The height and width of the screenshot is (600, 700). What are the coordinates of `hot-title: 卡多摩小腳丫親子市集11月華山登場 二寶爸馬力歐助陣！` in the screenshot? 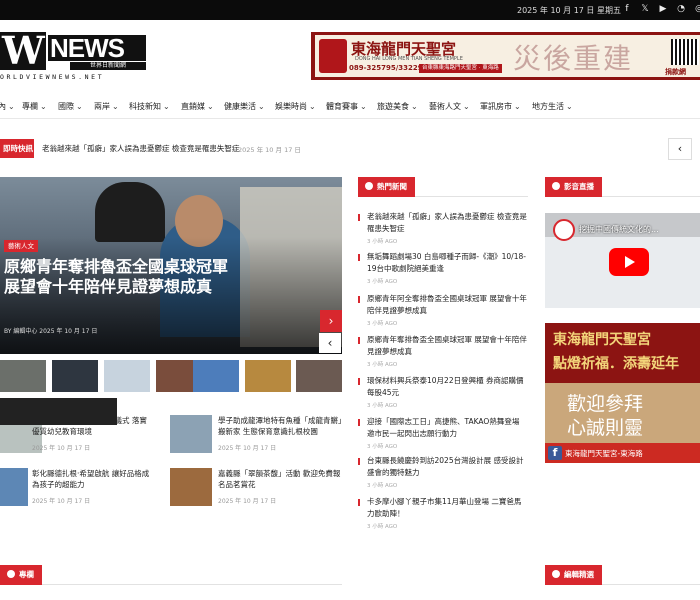 It's located at (447, 508).